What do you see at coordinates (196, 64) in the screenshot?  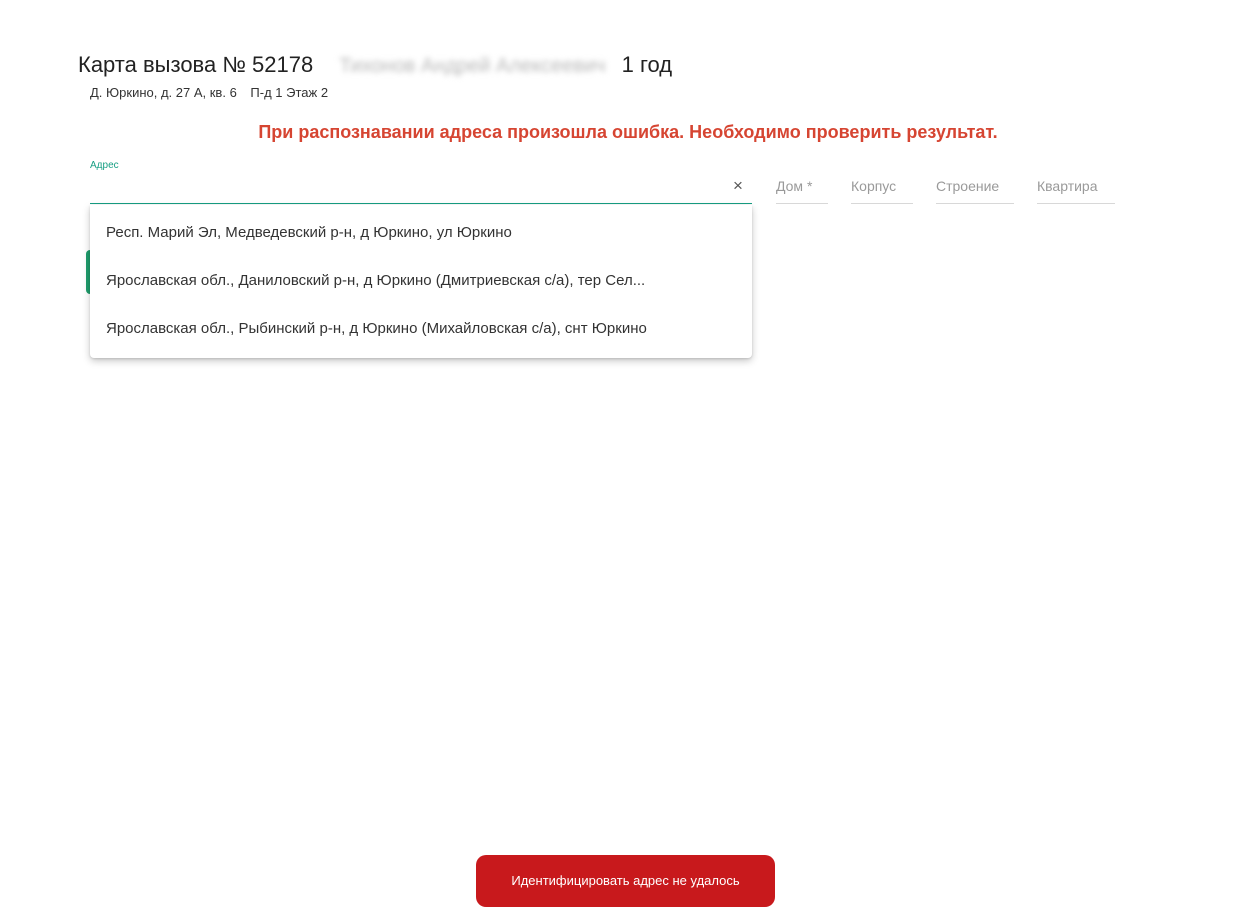 I see `page-title: Карта вызова № 52178` at bounding box center [196, 64].